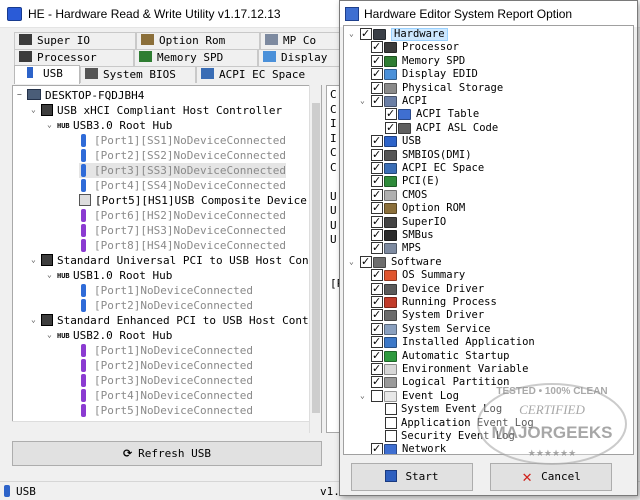  I want to click on option-network: Network, so click(488, 448).